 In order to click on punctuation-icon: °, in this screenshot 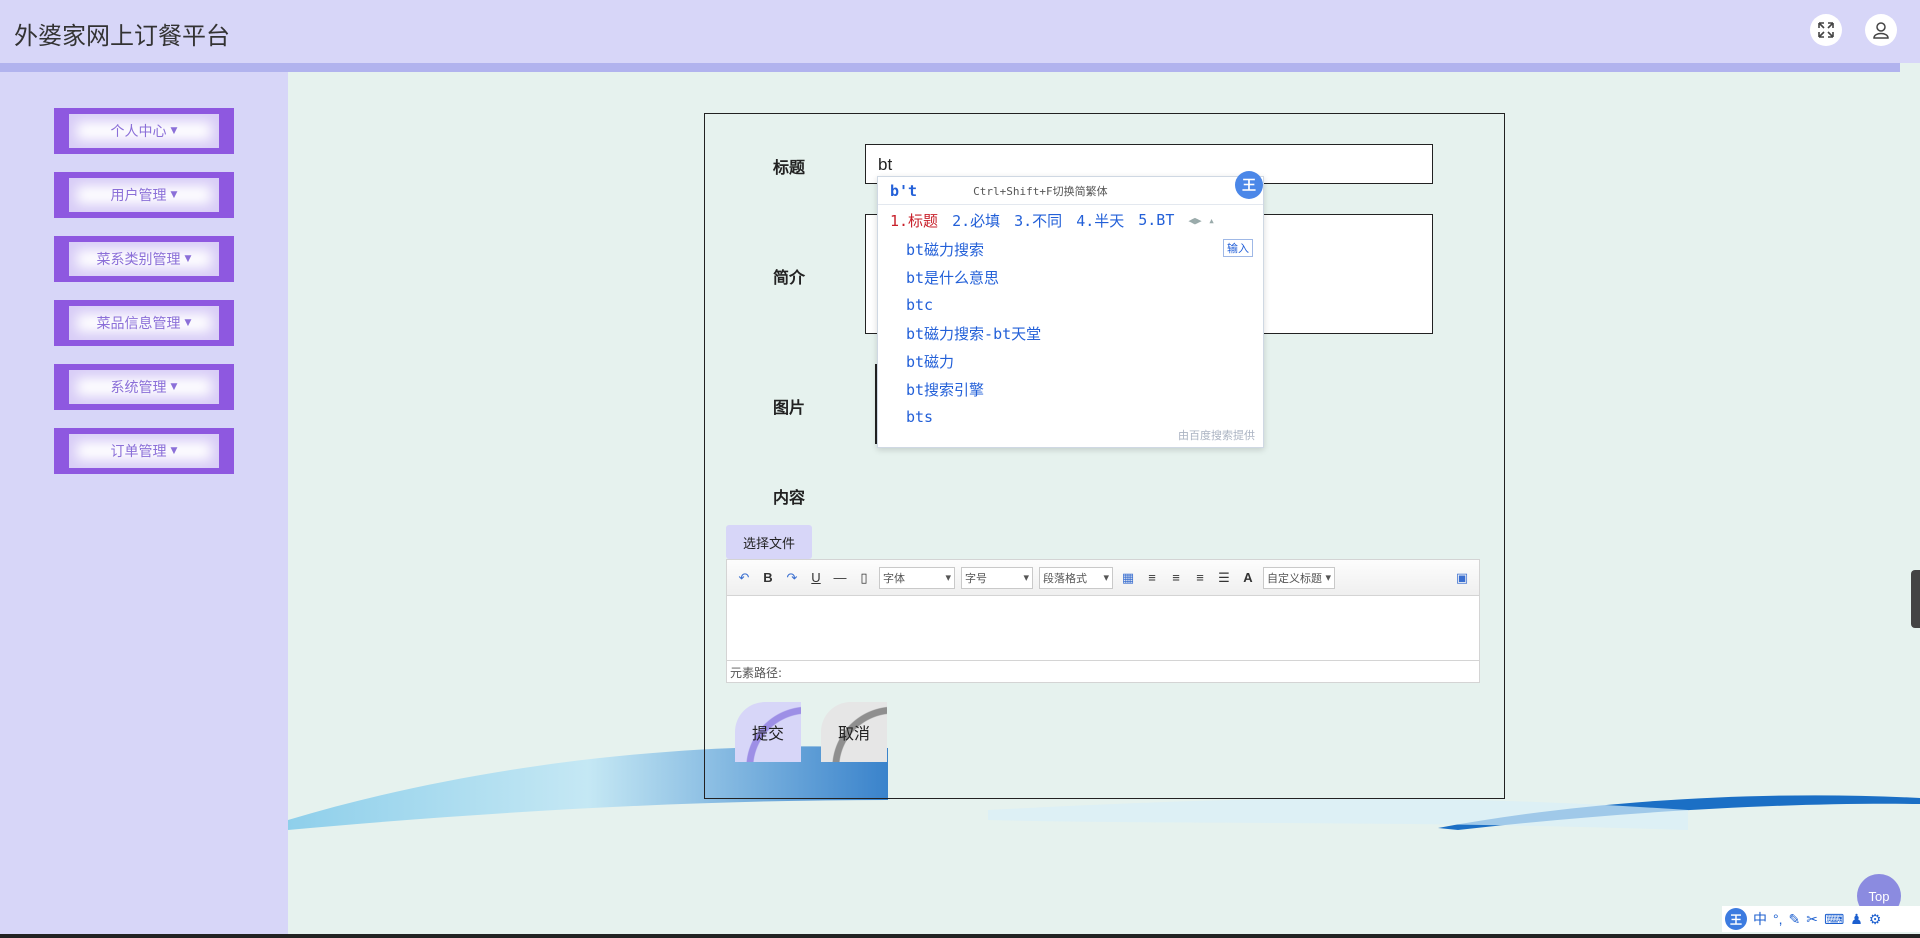, I will do `click(1778, 919)`.